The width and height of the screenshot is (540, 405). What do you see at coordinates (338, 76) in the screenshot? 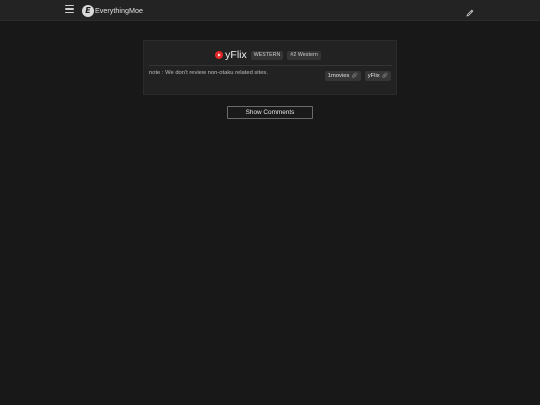
I see `link-tag-label: 1movies` at bounding box center [338, 76].